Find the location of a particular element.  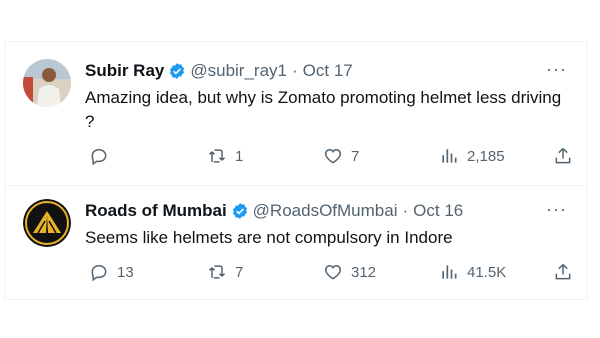

road-logo-icon is located at coordinates (47, 223).